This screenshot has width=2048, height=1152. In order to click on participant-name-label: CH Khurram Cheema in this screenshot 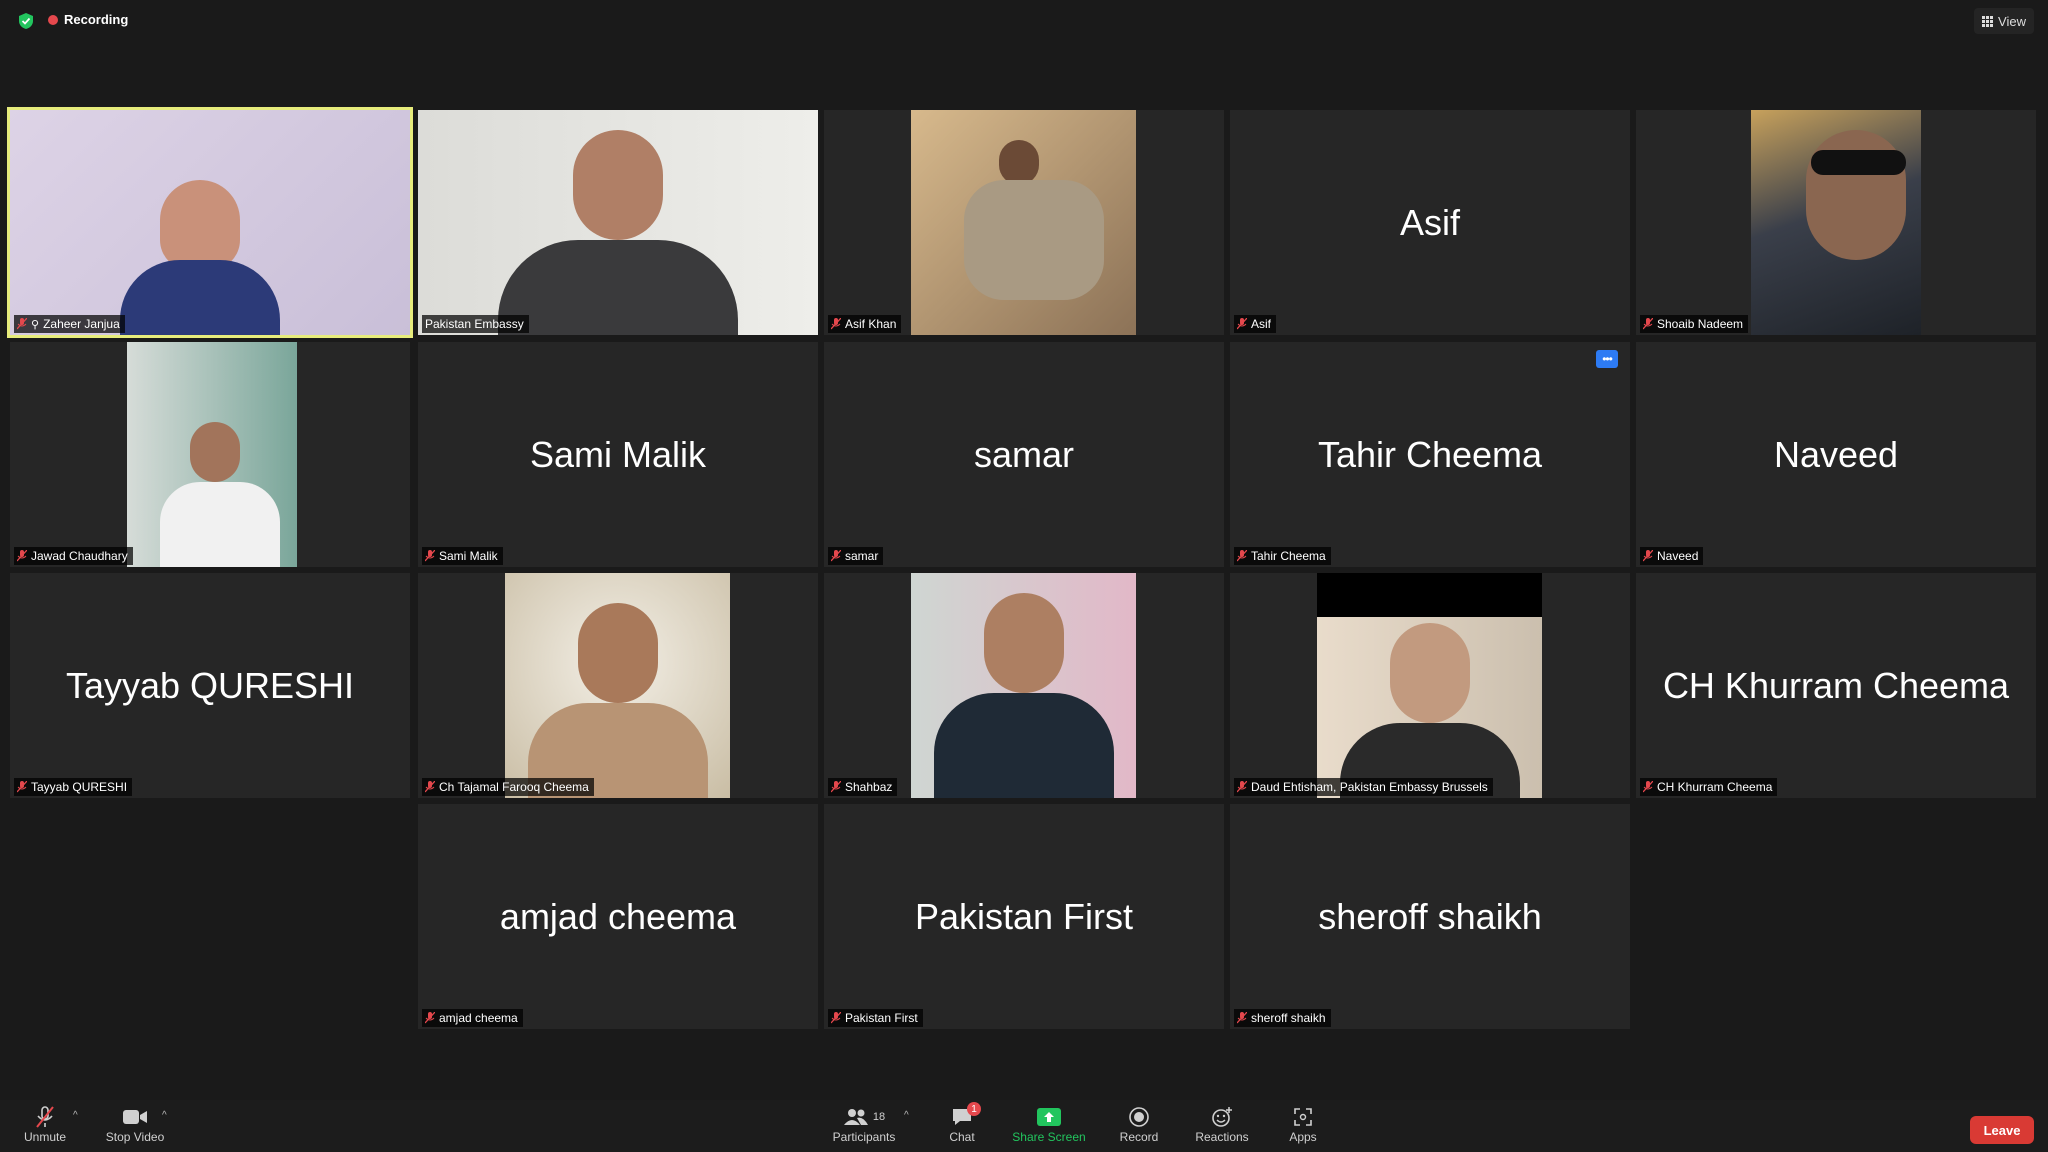, I will do `click(1709, 787)`.